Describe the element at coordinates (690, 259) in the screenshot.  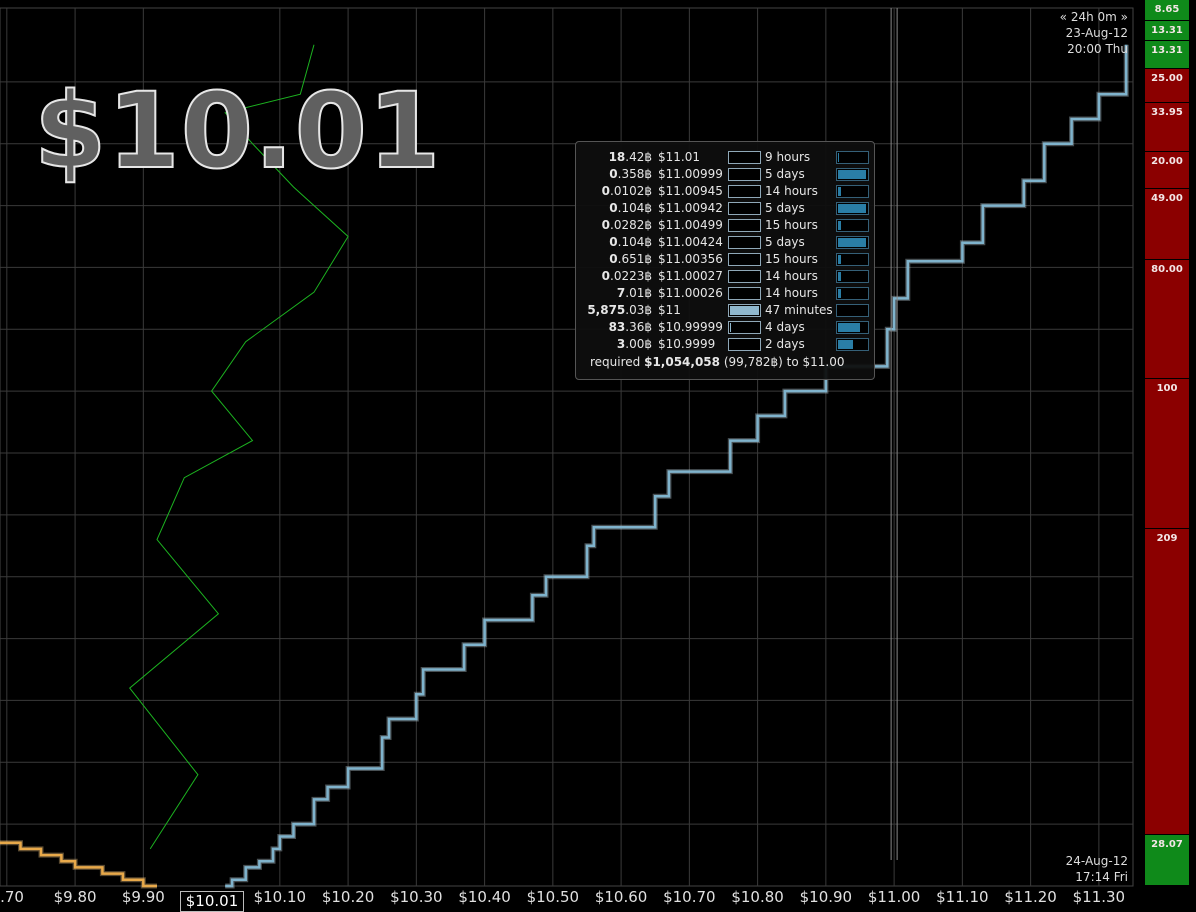
I see `order-price: $11.00356` at that location.